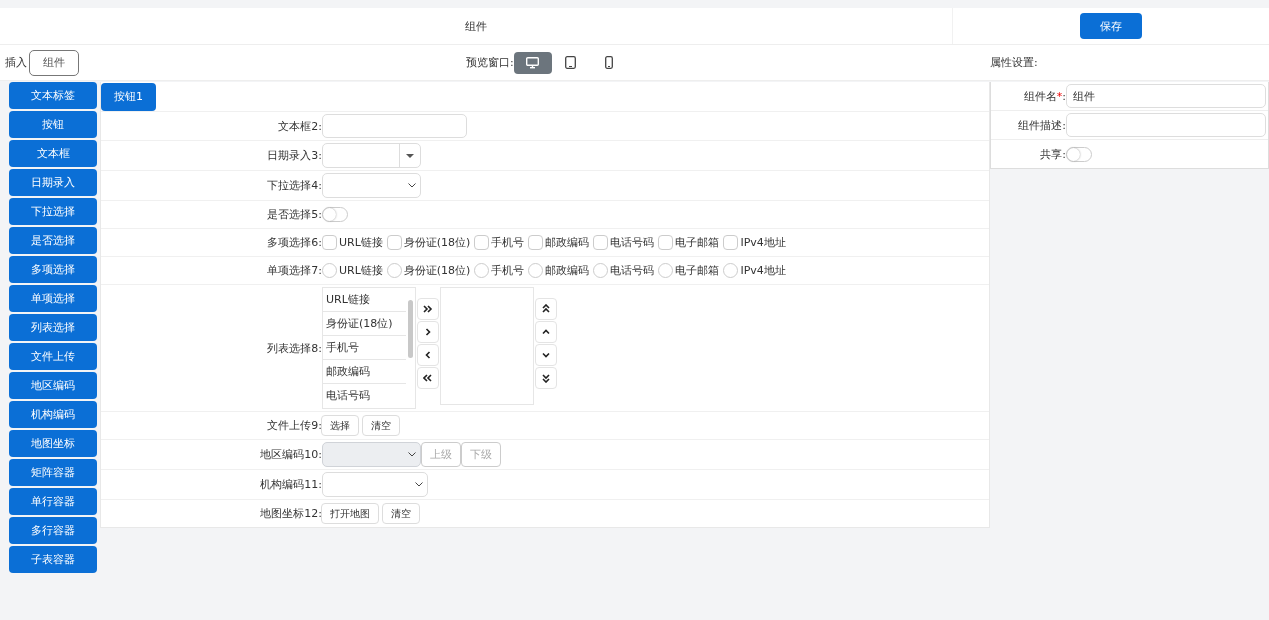  I want to click on double-chevron-right-icon, so click(428, 309).